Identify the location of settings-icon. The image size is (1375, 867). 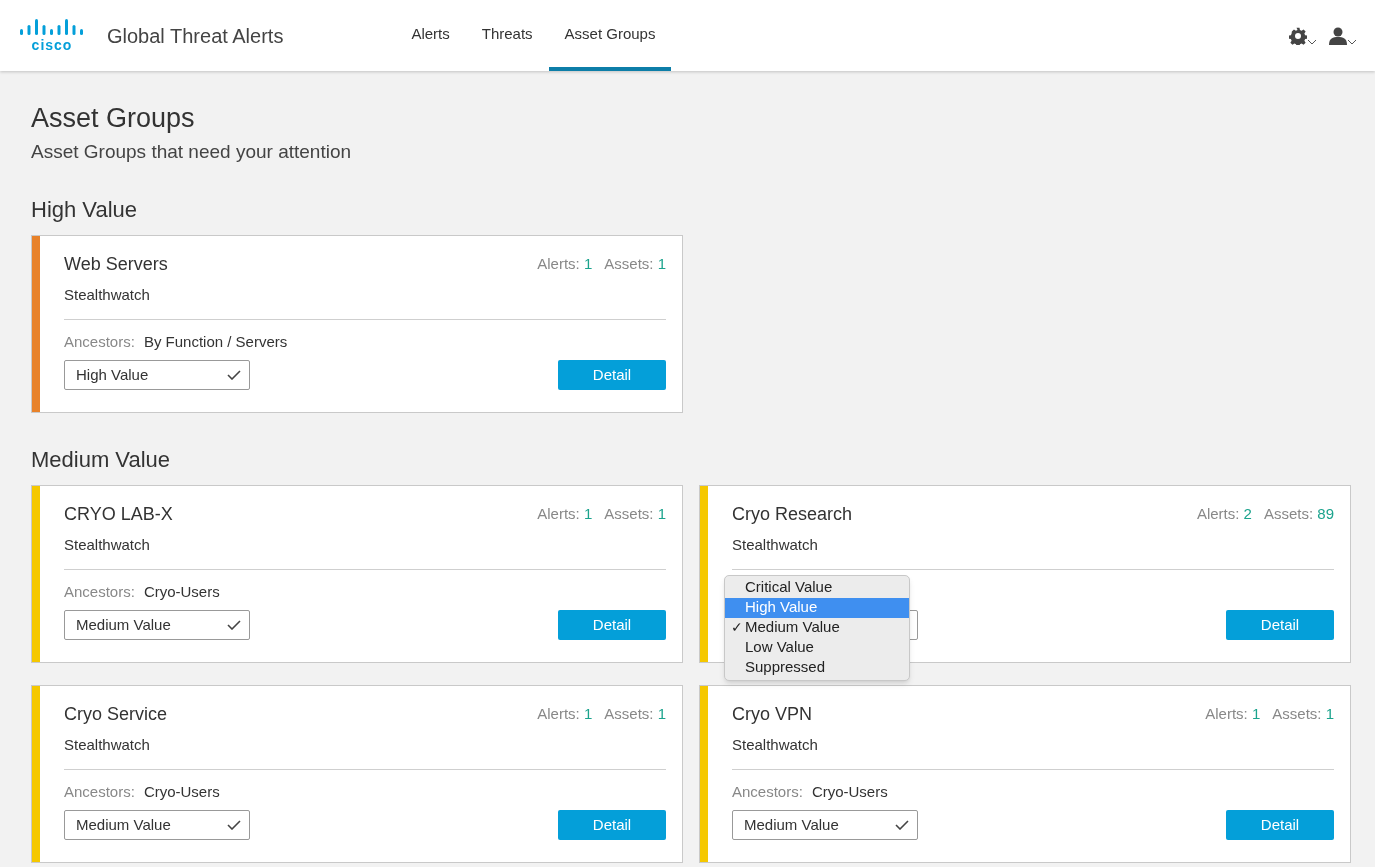
(1298, 35).